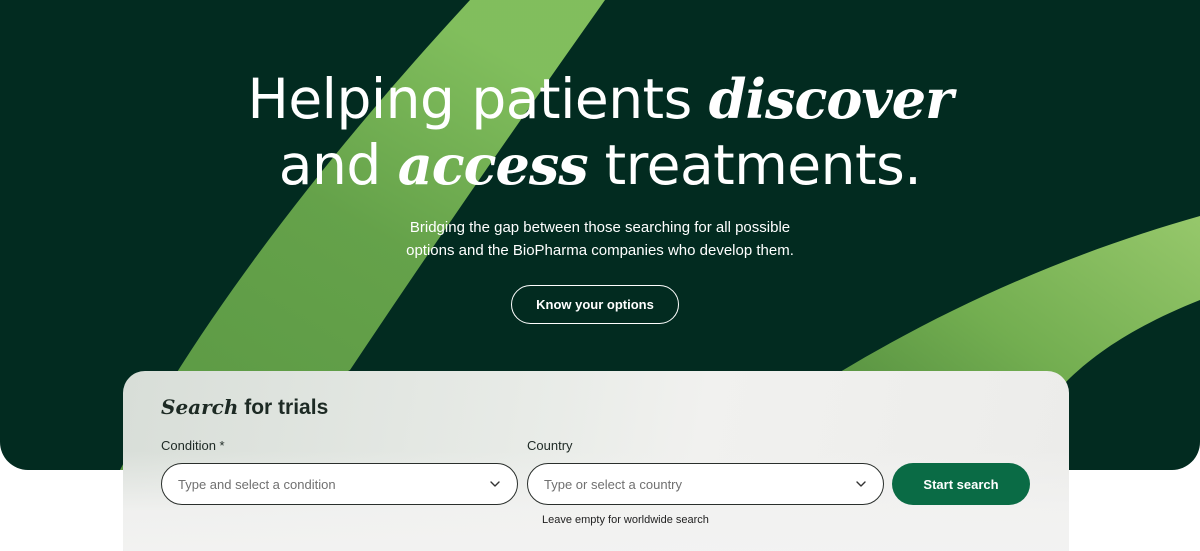 The image size is (1200, 551). I want to click on headline-emphasis-discover: discover, so click(831, 99).